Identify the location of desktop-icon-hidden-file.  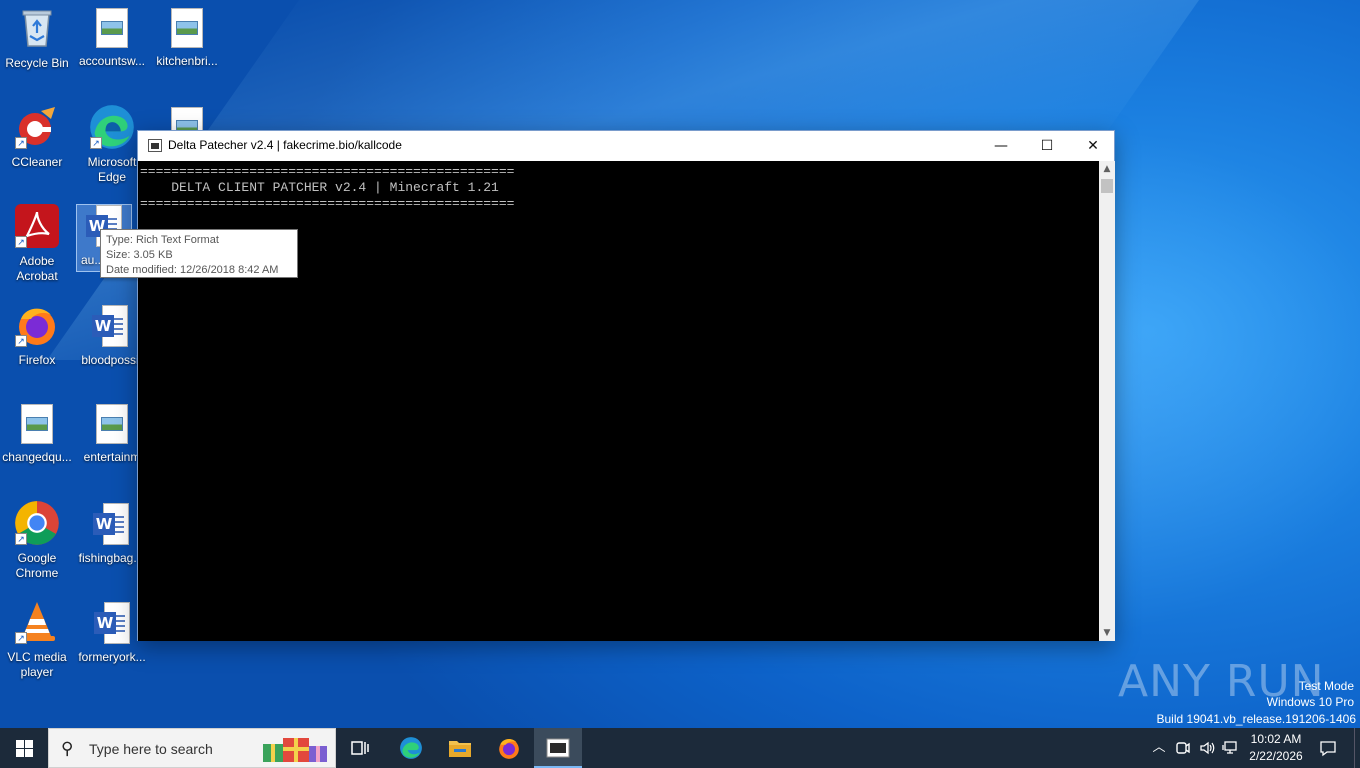
(187, 119).